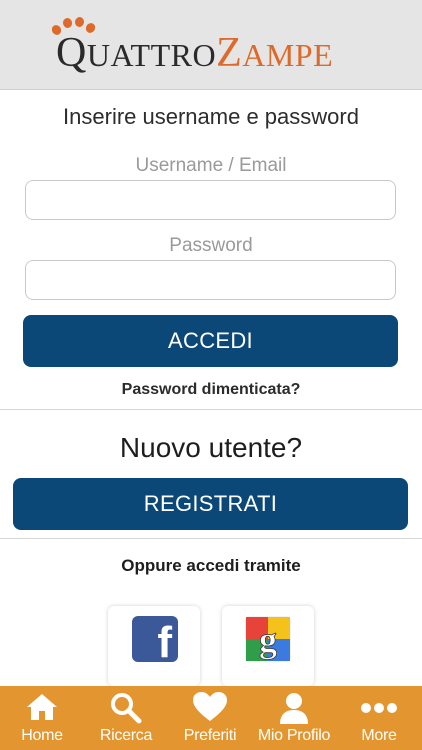 The height and width of the screenshot is (750, 422). What do you see at coordinates (210, 280) in the screenshot?
I see `password-input` at bounding box center [210, 280].